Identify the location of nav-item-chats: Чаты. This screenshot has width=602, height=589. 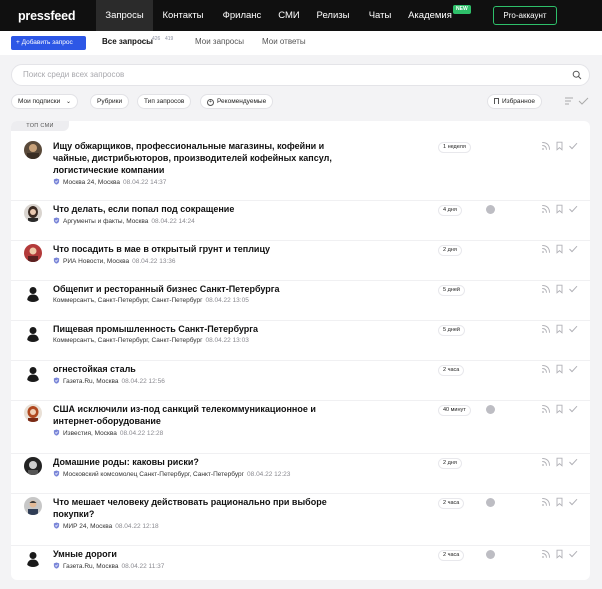
(380, 15).